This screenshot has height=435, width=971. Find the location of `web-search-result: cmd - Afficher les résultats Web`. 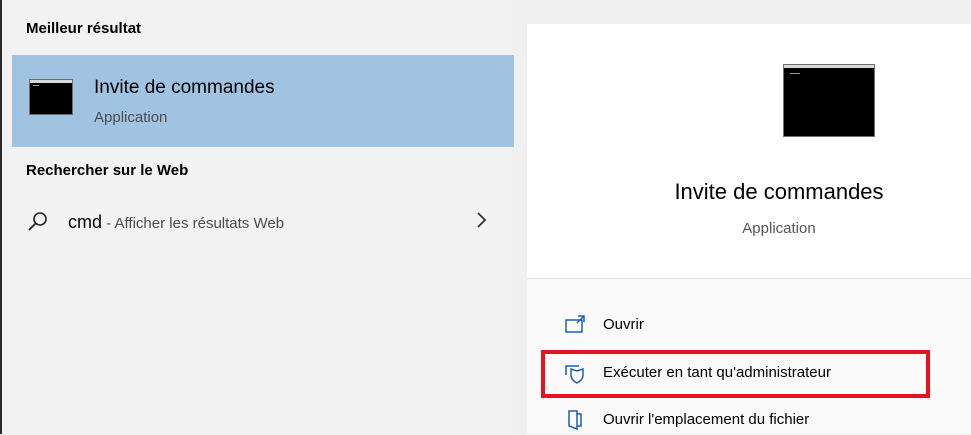

web-search-result: cmd - Afficher les résultats Web is located at coordinates (263, 223).